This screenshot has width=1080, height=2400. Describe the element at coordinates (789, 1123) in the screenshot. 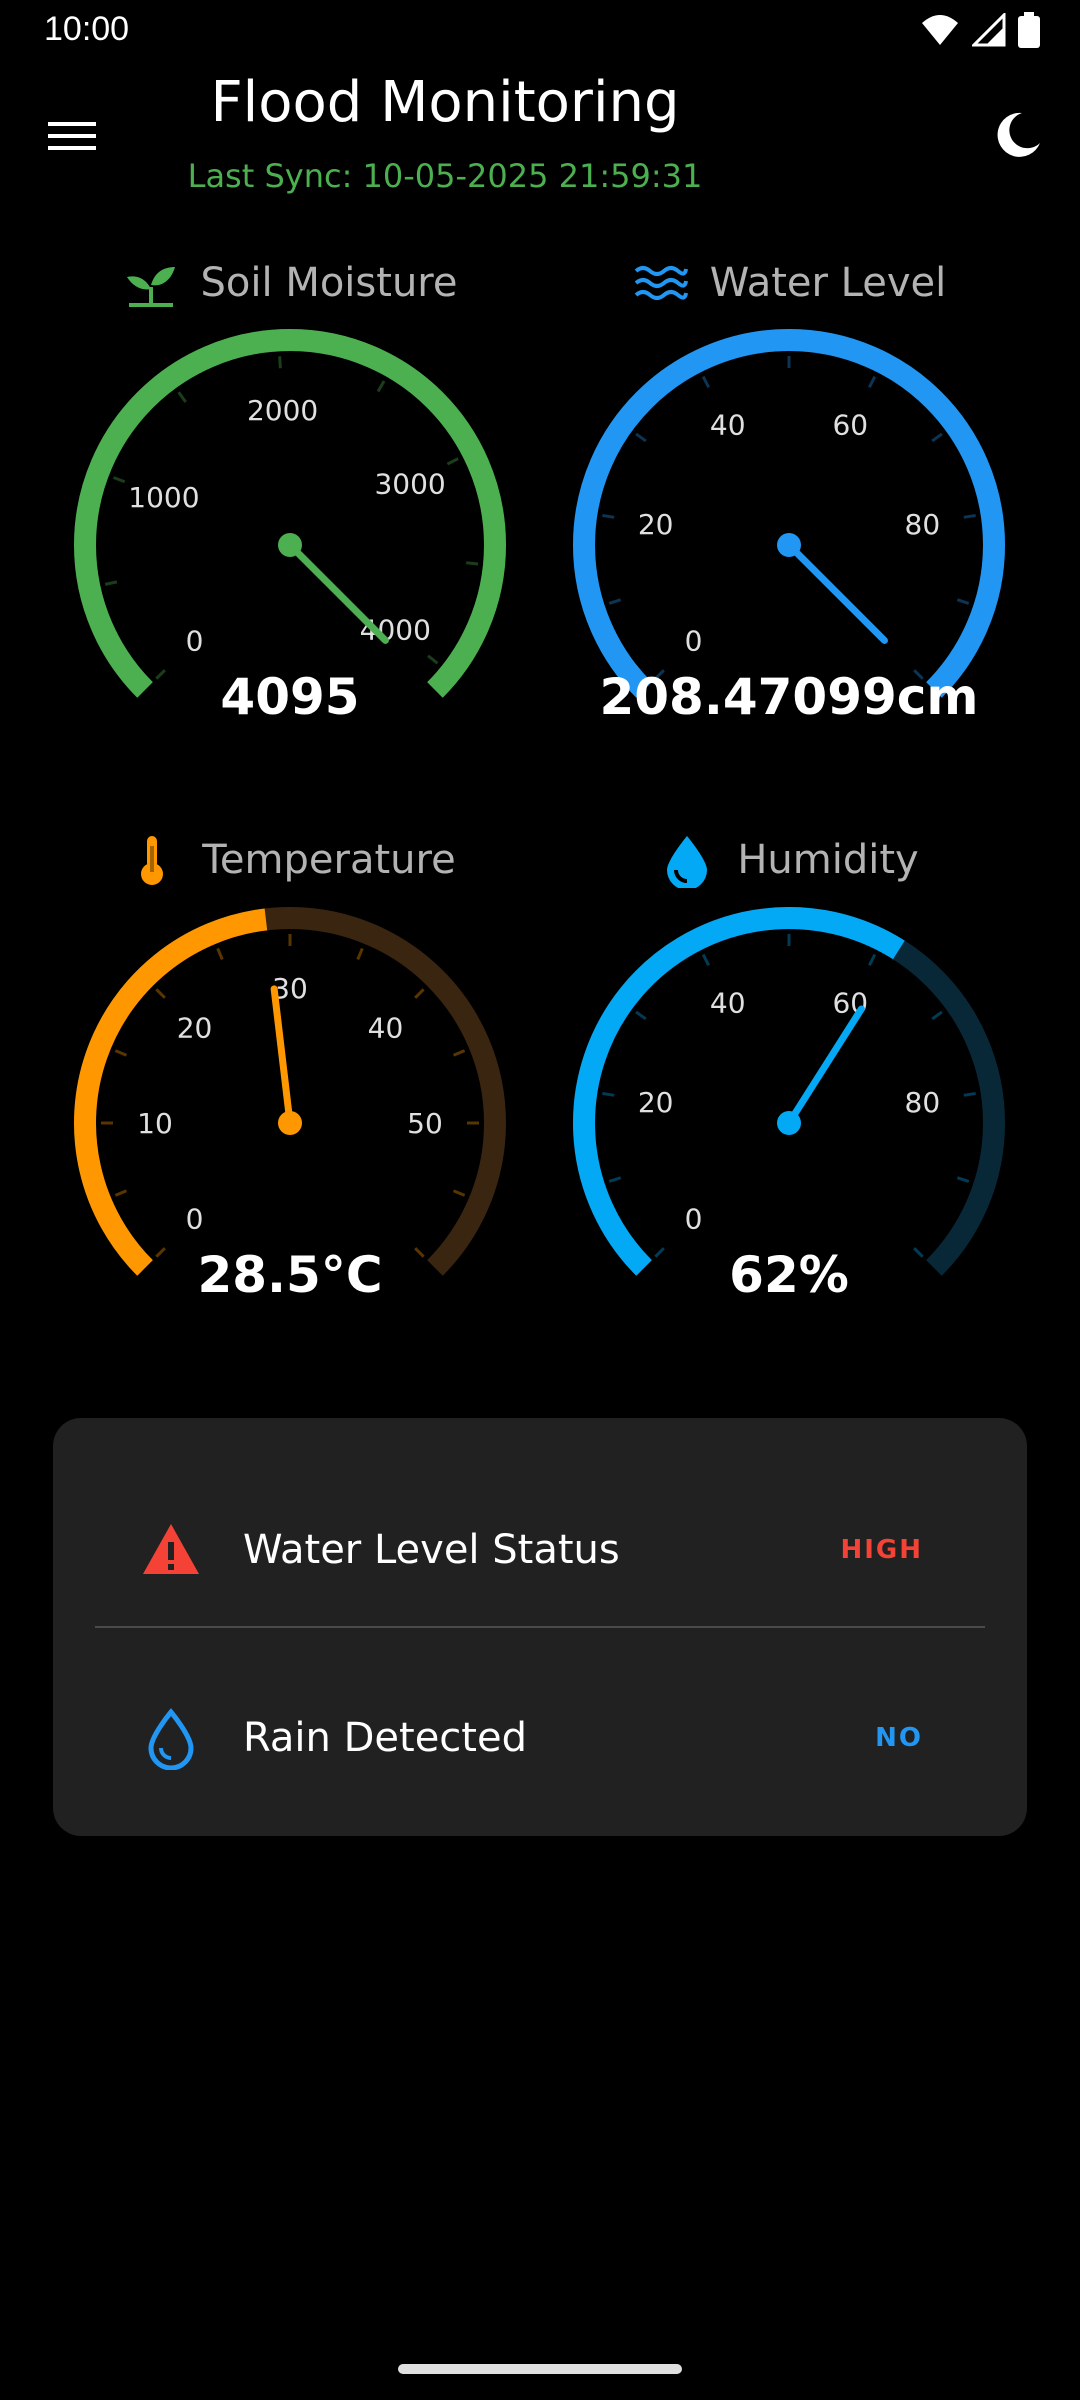

I see `humidity-needle-hub` at that location.